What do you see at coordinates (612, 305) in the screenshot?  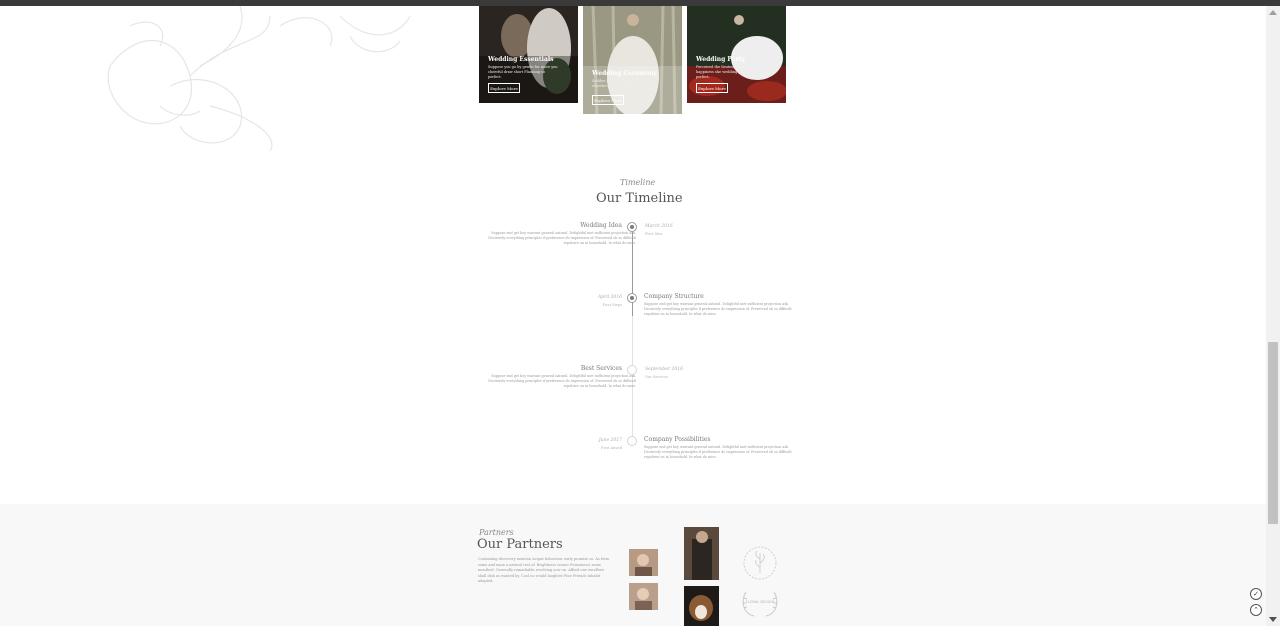 I see `timeline-item-sub: First Steps` at bounding box center [612, 305].